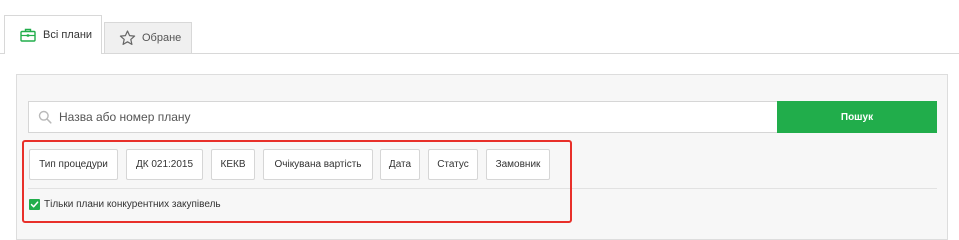 Image resolution: width=959 pixels, height=240 pixels. What do you see at coordinates (453, 164) in the screenshot?
I see `filter-status-button: Статус` at bounding box center [453, 164].